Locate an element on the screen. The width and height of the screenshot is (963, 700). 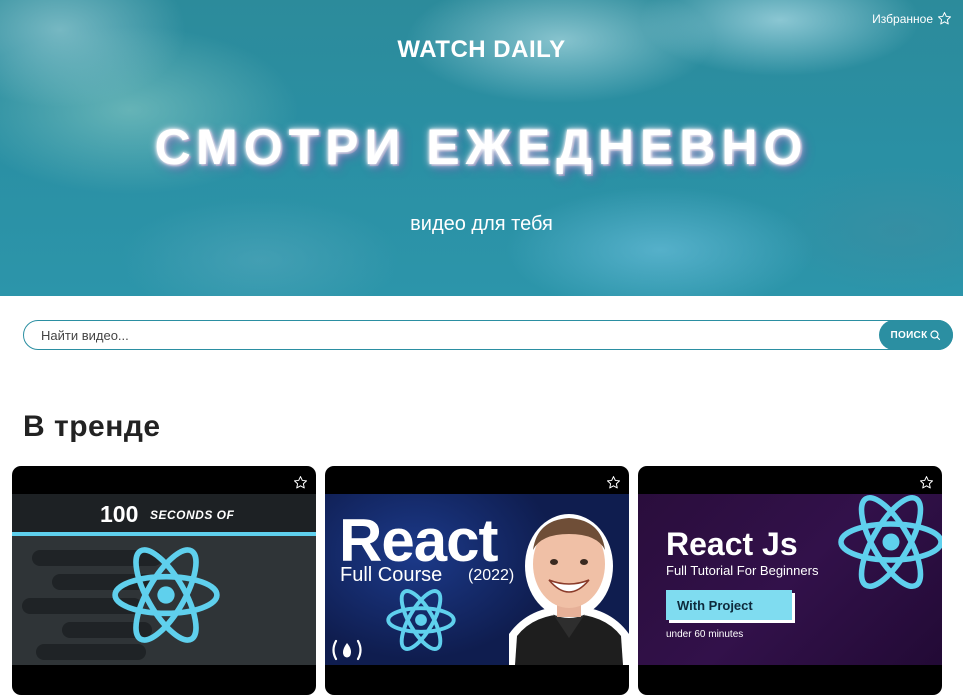
video-thumbnail: React Full Course (2022) is located at coordinates (477, 579).